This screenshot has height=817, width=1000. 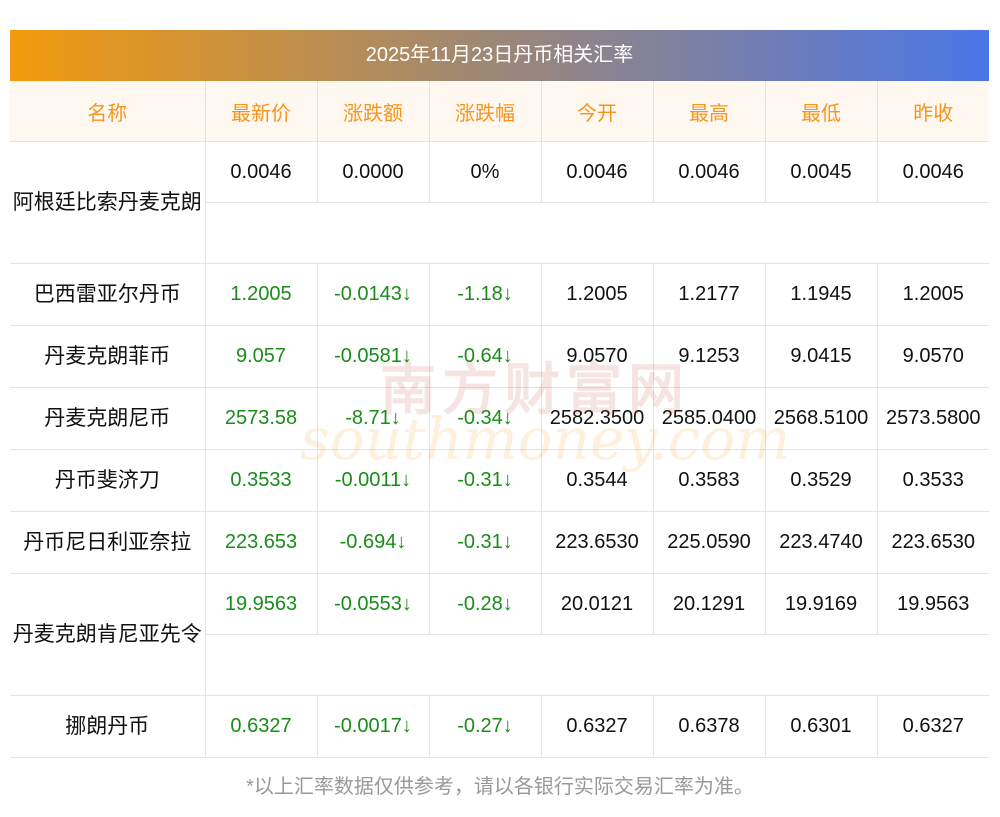 I want to click on change-pct: -0.64↓, so click(x=485, y=356).